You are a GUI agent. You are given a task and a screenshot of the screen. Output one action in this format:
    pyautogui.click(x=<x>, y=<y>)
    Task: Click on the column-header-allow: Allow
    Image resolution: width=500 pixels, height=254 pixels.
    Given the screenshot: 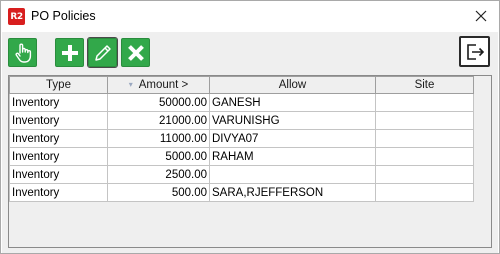 What is the action you would take?
    pyautogui.click(x=292, y=85)
    